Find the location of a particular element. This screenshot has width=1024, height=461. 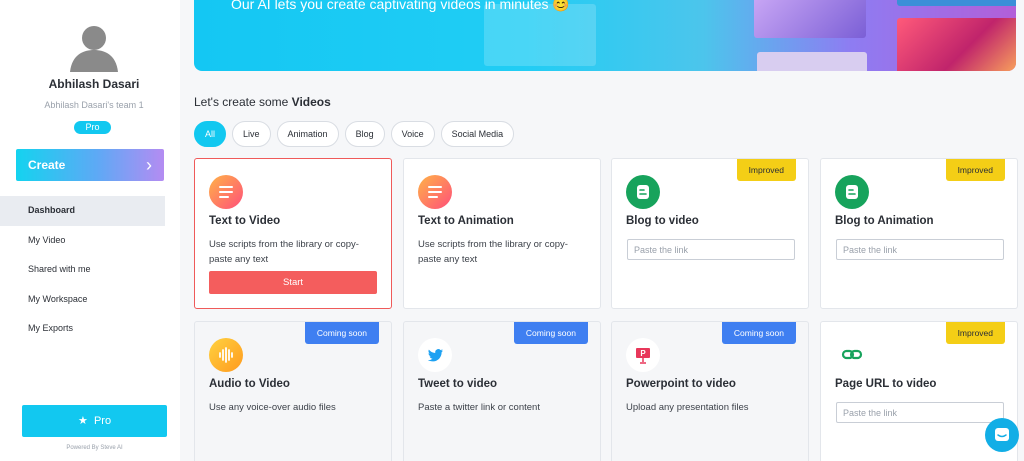

svg-text: P is located at coordinates (643, 353).